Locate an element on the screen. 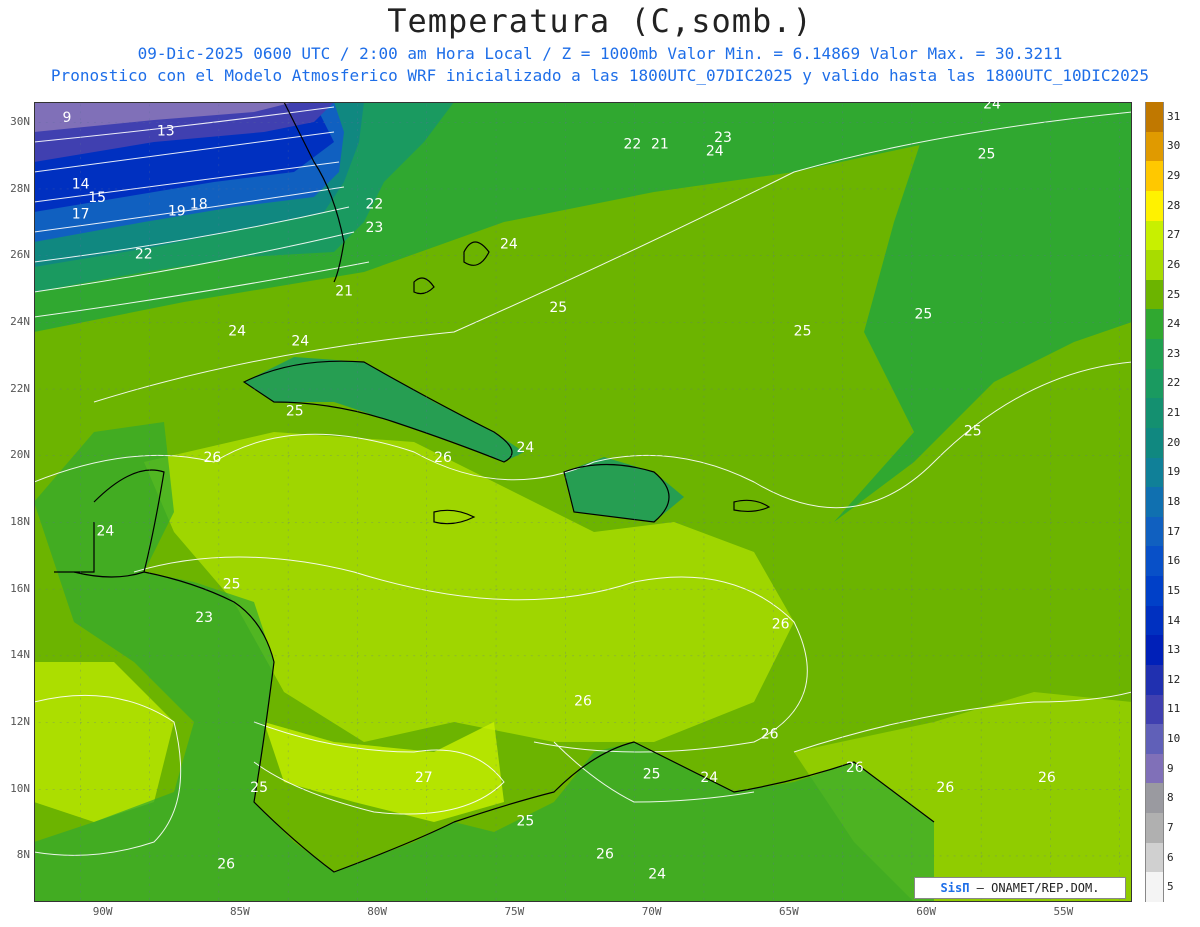 This screenshot has width=1200, height=927. colorbar-label: 6 is located at coordinates (1170, 857).